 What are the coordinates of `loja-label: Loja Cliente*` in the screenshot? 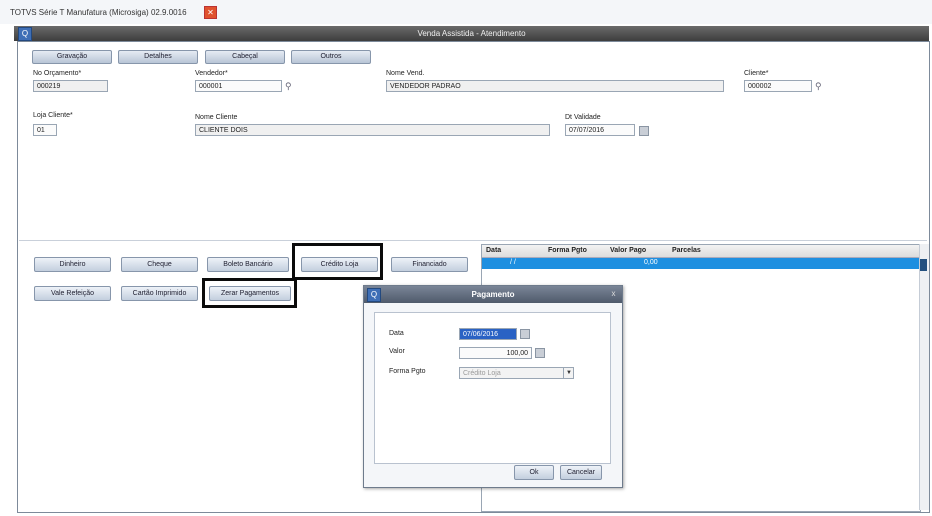 It's located at (53, 115).